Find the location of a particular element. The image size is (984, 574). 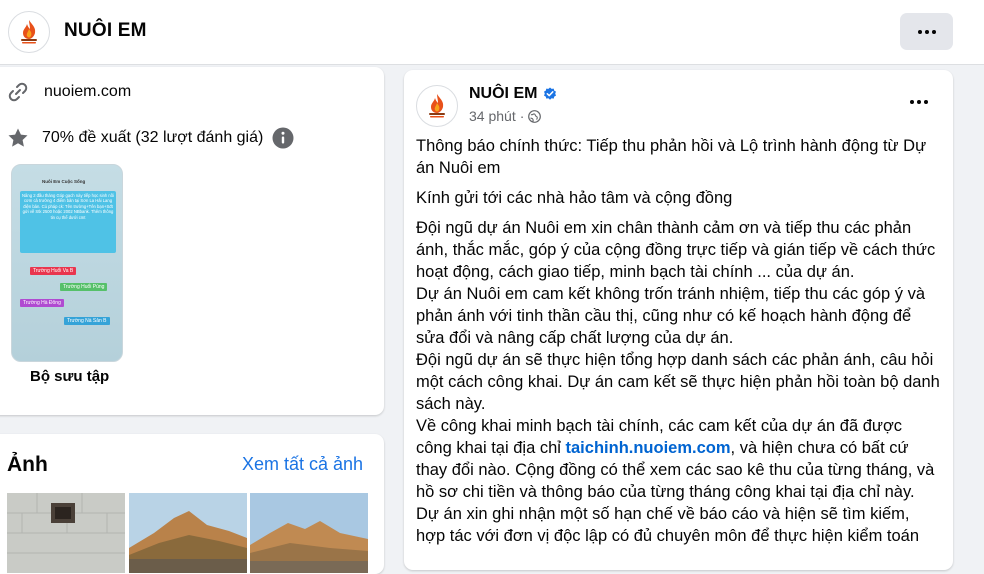

photos-title: Ảnh is located at coordinates (27, 464).